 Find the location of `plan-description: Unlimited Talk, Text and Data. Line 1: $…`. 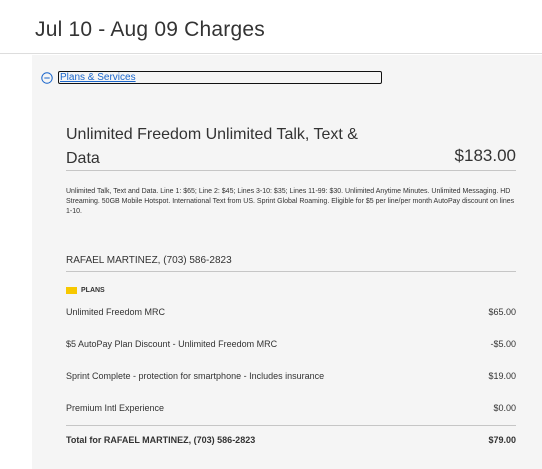

plan-description: Unlimited Talk, Text and Data. Line 1: $… is located at coordinates (290, 201).